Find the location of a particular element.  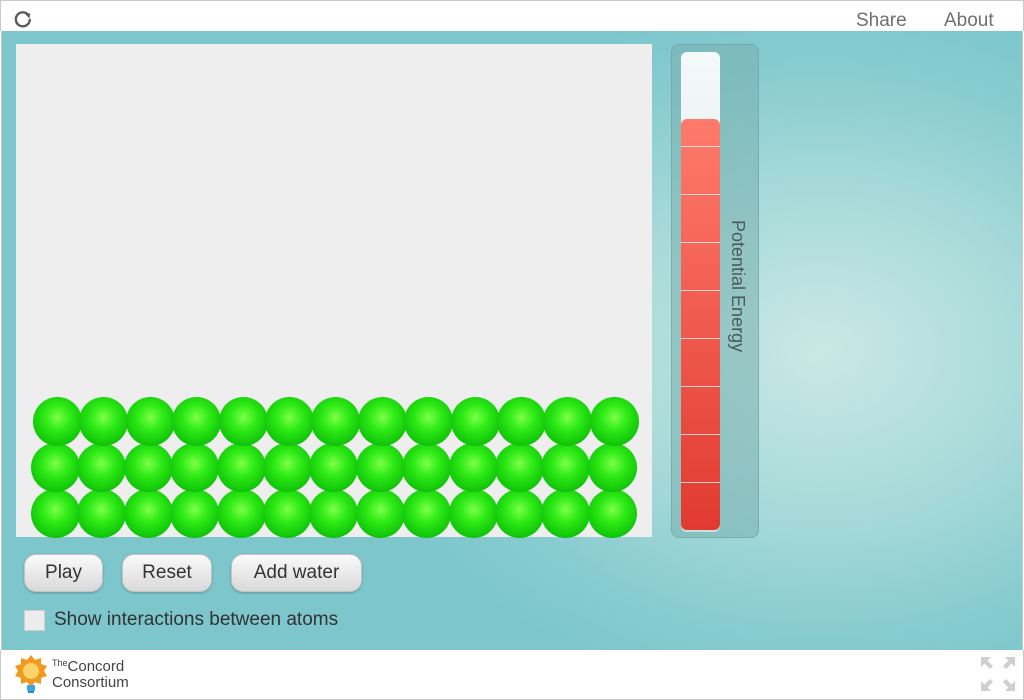

fullscreen-icon is located at coordinates (998, 674).